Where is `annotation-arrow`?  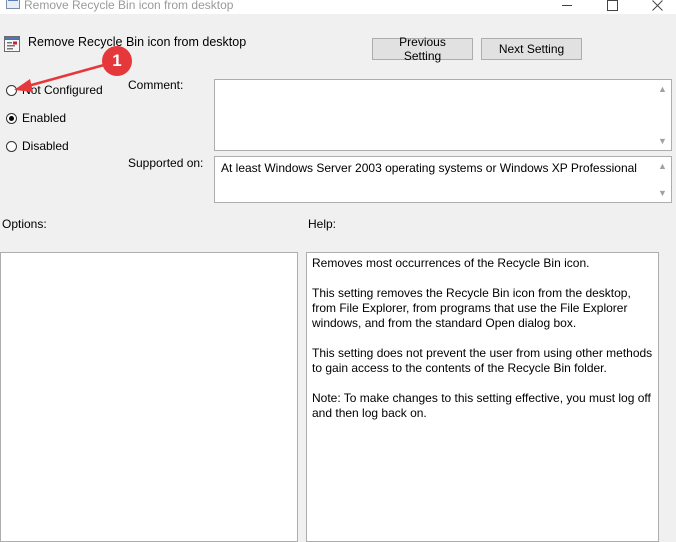
annotation-arrow is located at coordinates (59, 77).